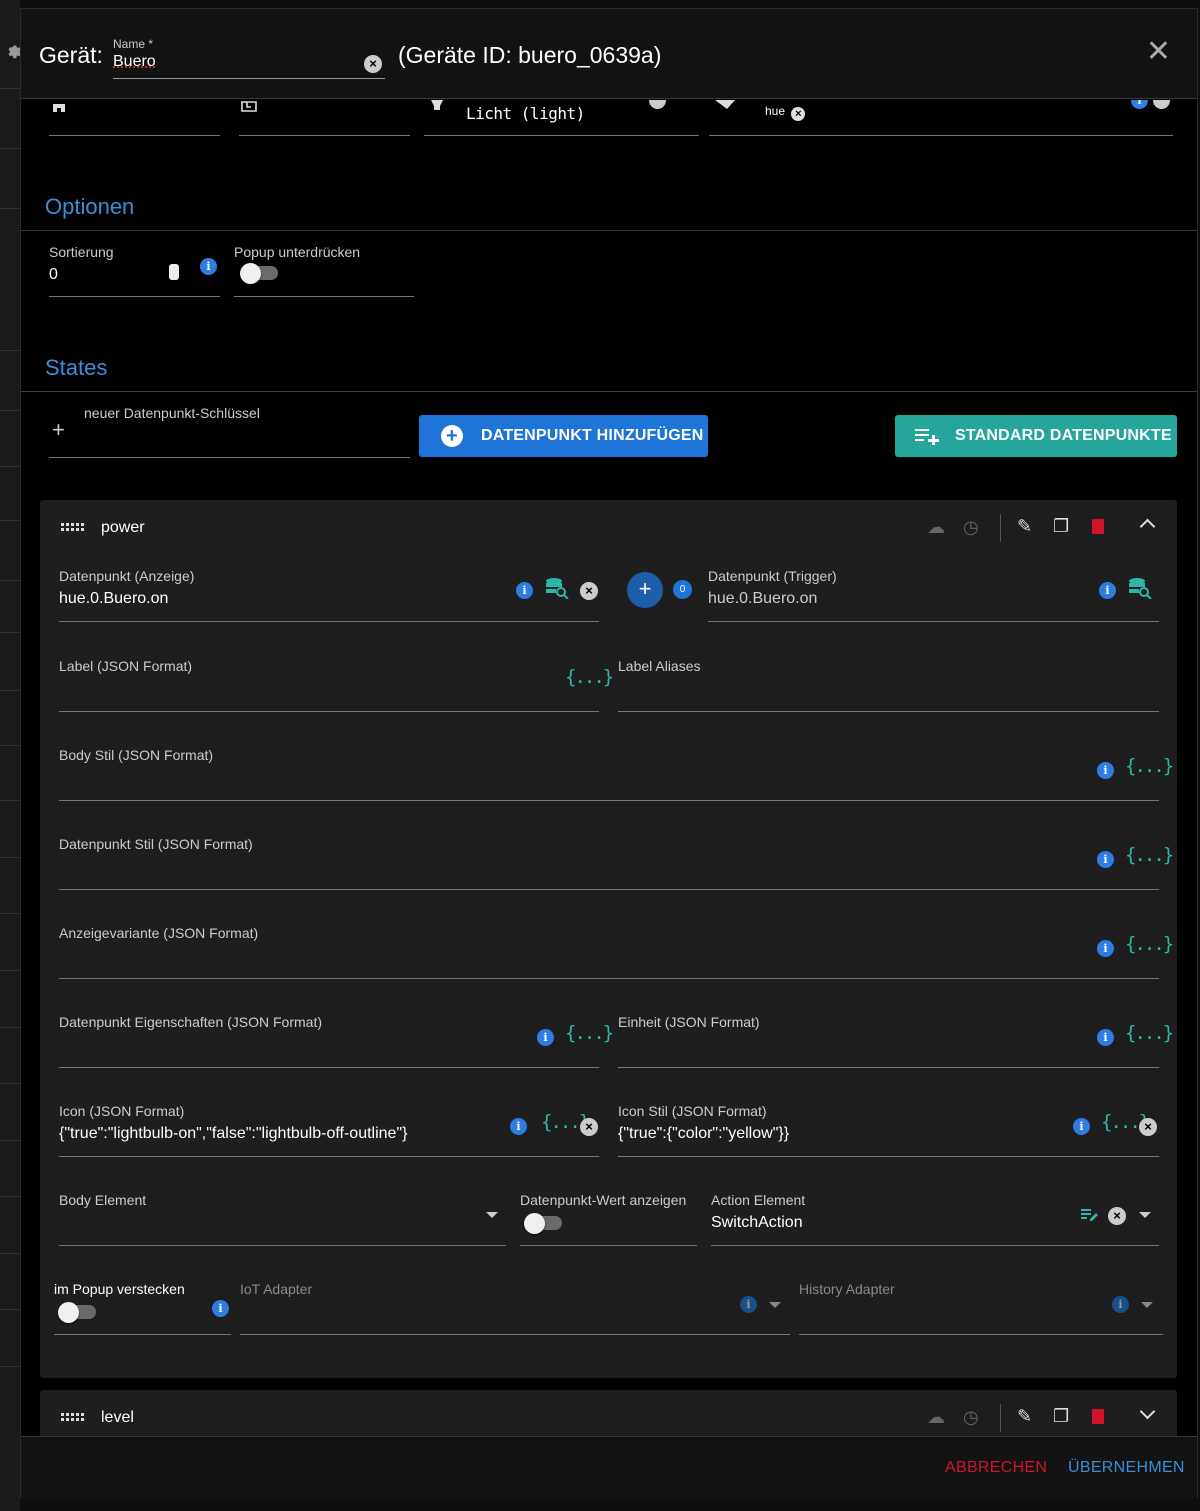 The height and width of the screenshot is (1511, 1200). What do you see at coordinates (71, 55) in the screenshot?
I see `device-label: Gerät:` at bounding box center [71, 55].